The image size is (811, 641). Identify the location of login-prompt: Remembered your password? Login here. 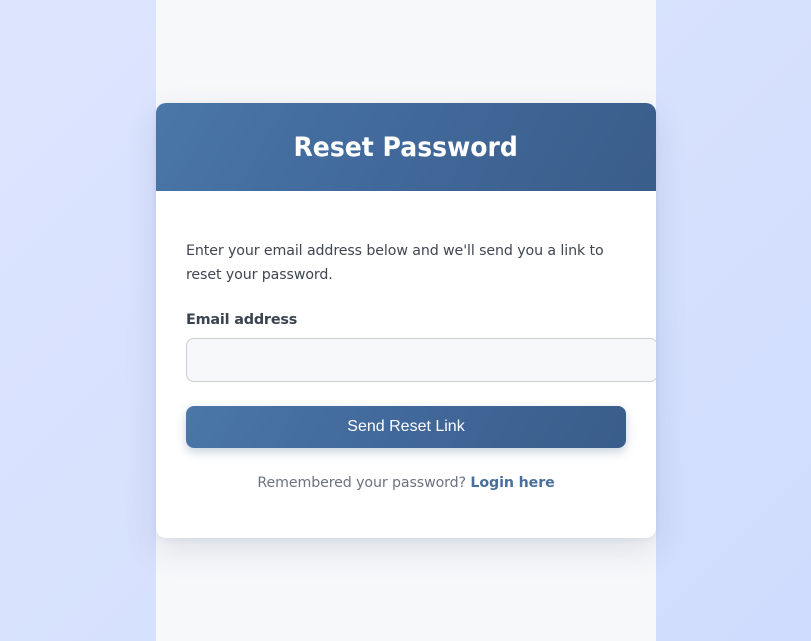
(406, 483).